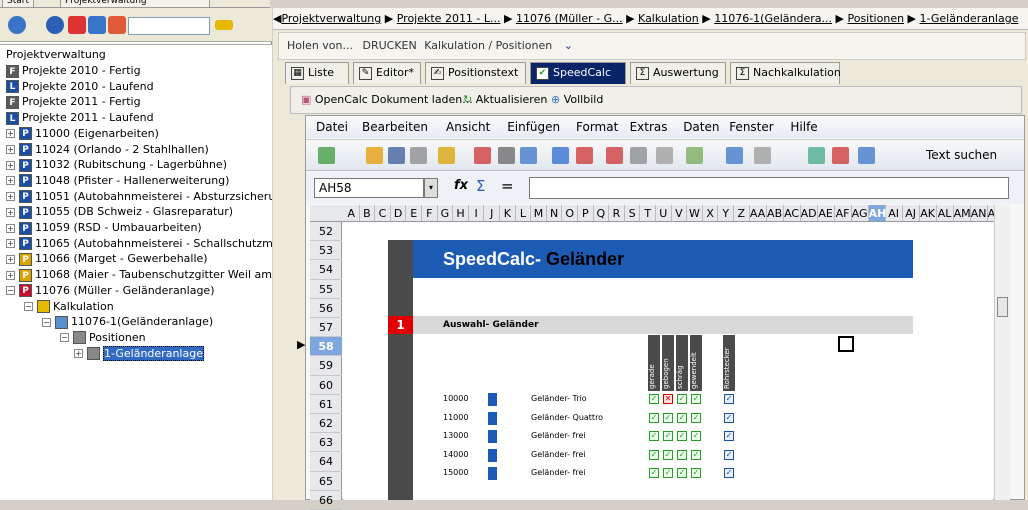  Describe the element at coordinates (860, 213) in the screenshot. I see `column-header-cell: AG` at that location.